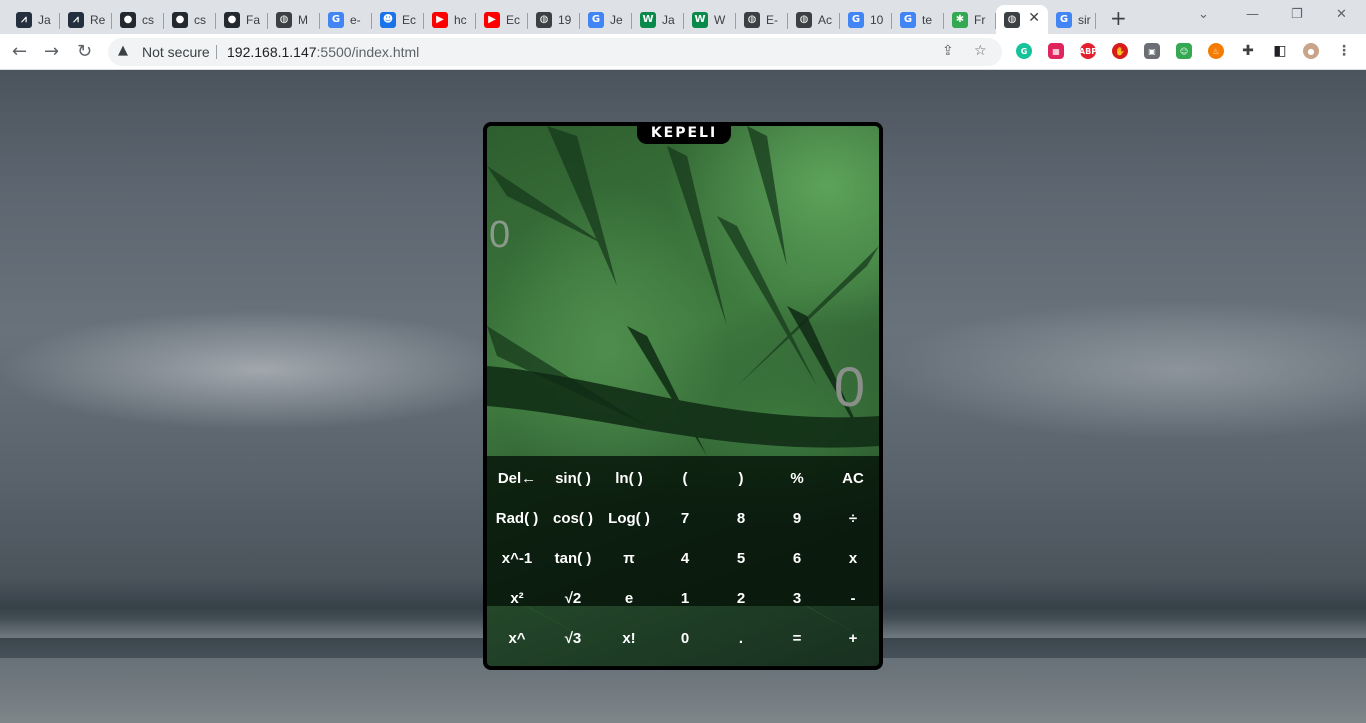 This screenshot has height=723, width=1366. Describe the element at coordinates (1184, 51) in the screenshot. I see `extension-icon: ☺` at that location.